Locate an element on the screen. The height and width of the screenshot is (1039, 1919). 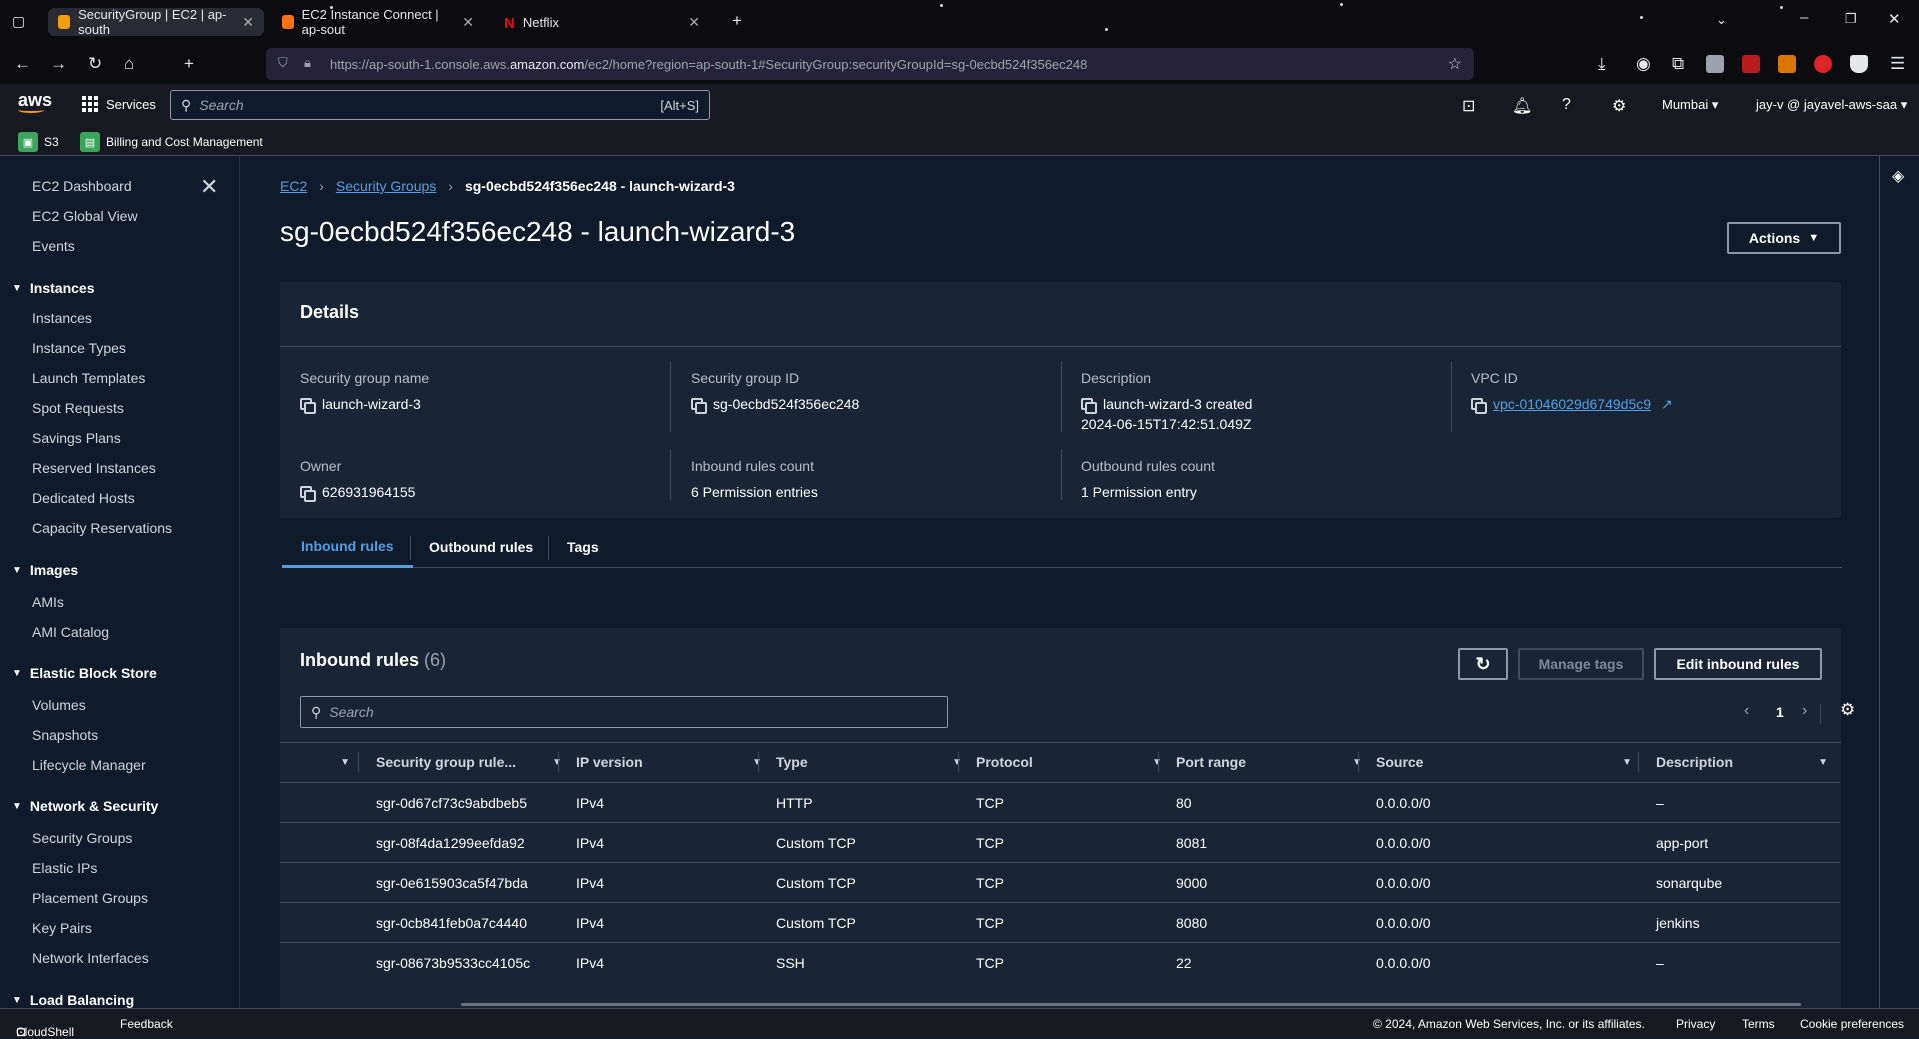
sidebar-item-elastic-ips: Elastic IPs is located at coordinates (64, 868).